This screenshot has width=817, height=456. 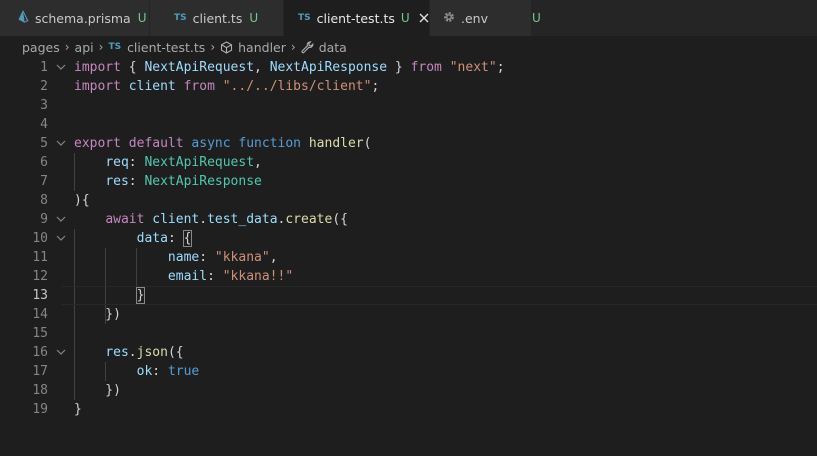 I want to click on code-text: data: {, so click(x=164, y=238).